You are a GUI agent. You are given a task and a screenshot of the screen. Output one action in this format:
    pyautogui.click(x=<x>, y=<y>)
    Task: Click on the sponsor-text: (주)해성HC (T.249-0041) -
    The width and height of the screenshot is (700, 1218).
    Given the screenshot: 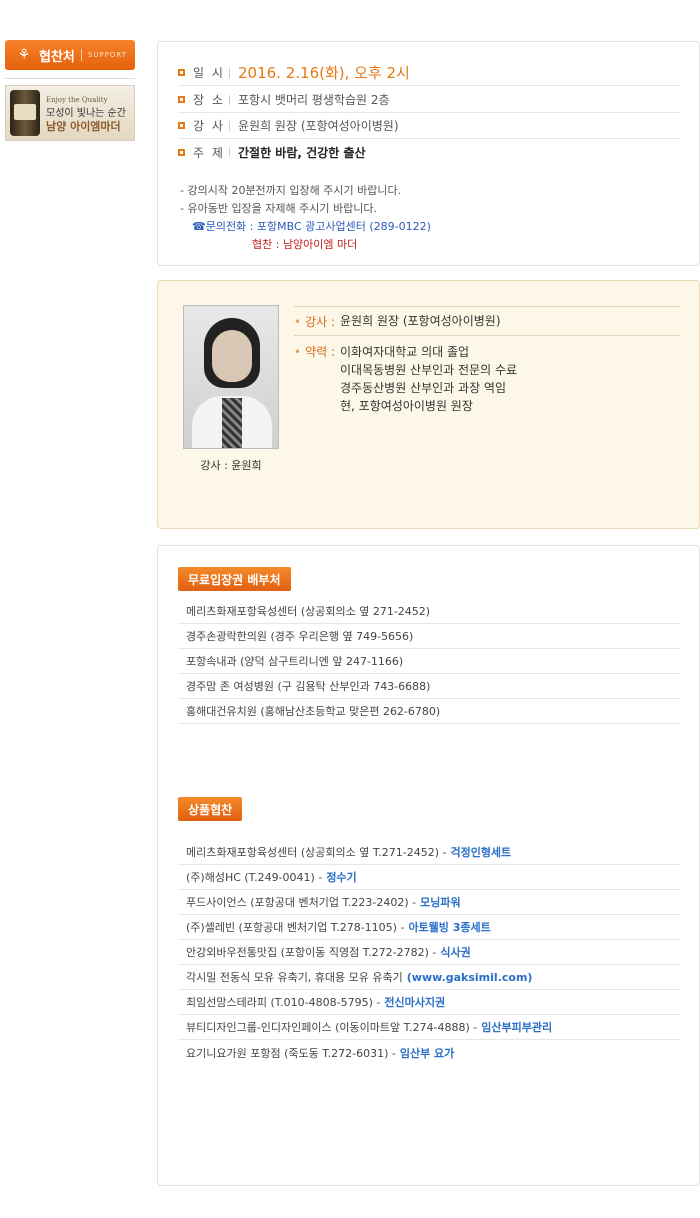 What is the action you would take?
    pyautogui.click(x=254, y=877)
    